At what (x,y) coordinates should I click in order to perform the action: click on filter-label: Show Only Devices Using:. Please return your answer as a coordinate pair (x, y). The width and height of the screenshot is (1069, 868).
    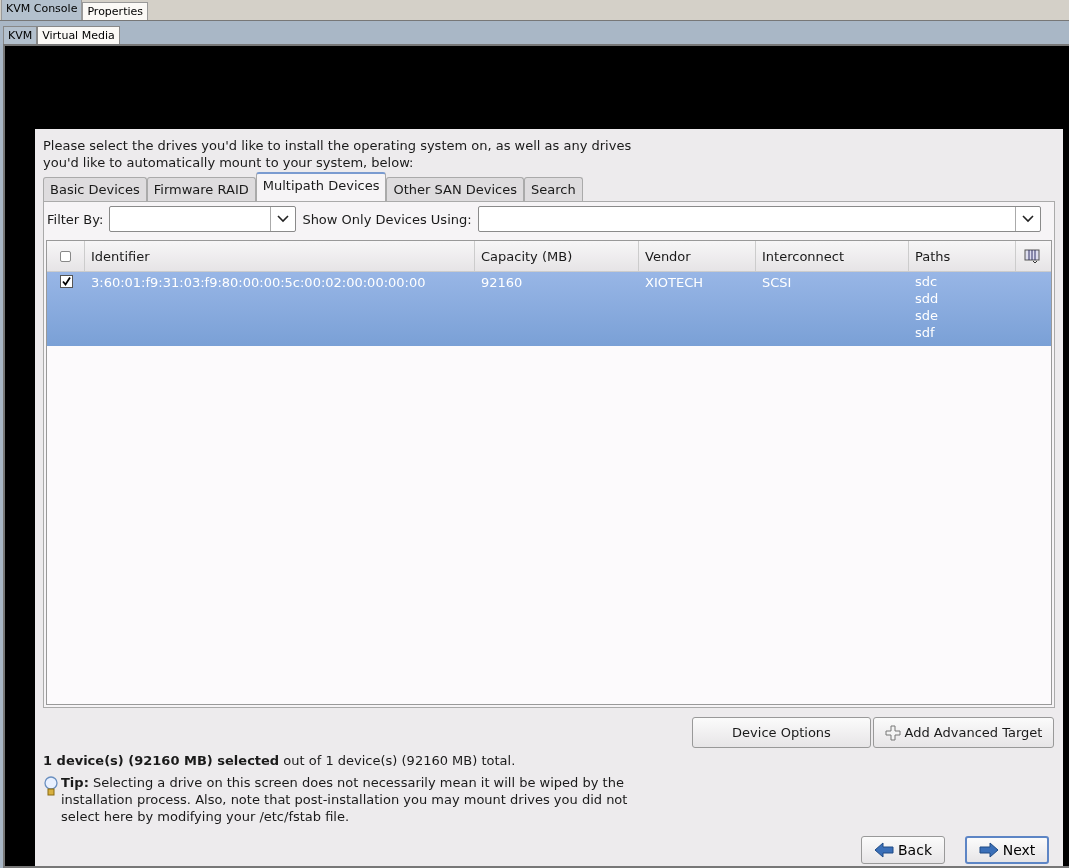
    Looking at the image, I should click on (387, 219).